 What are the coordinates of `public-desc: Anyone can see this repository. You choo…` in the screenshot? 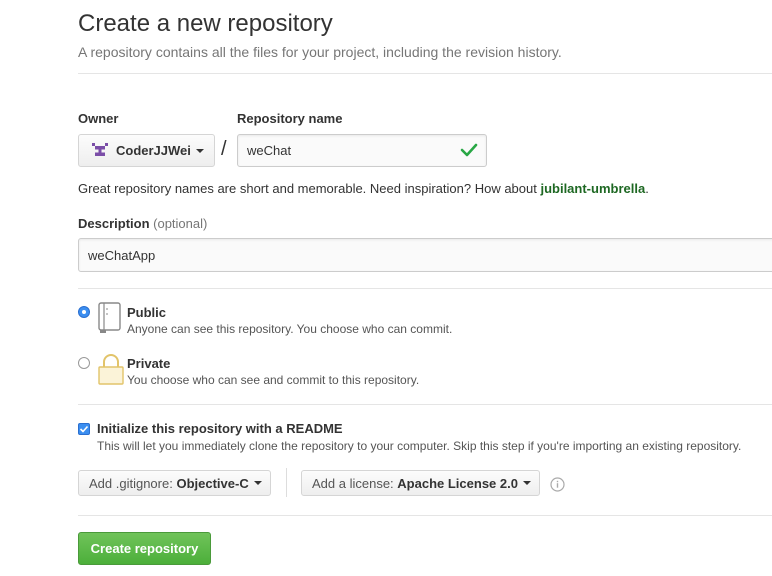 It's located at (290, 329).